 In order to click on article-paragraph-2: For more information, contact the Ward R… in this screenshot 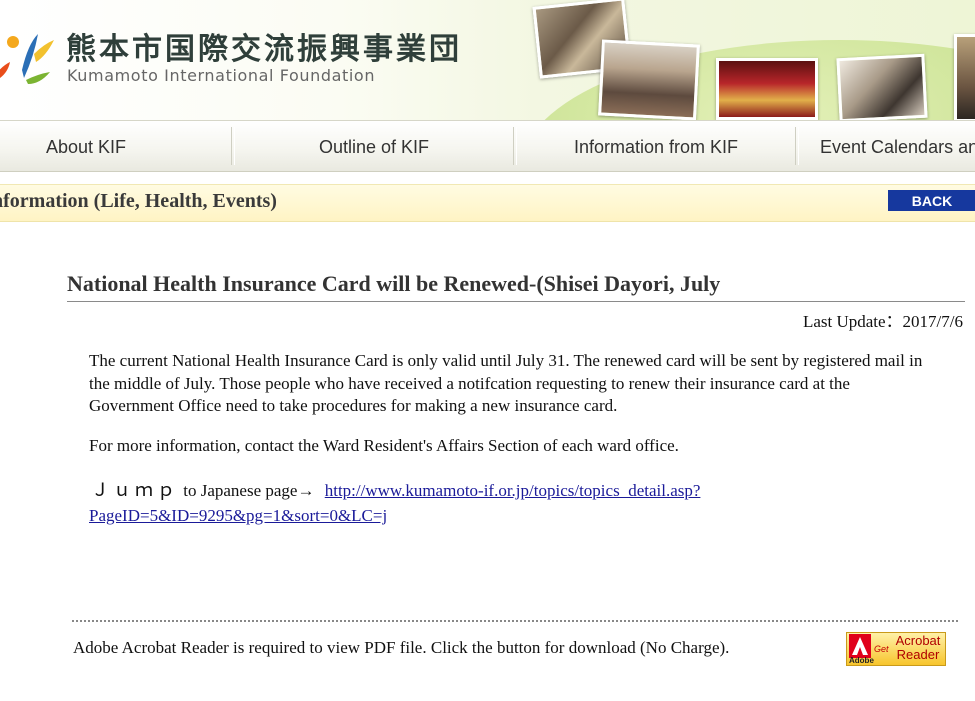, I will do `click(384, 445)`.